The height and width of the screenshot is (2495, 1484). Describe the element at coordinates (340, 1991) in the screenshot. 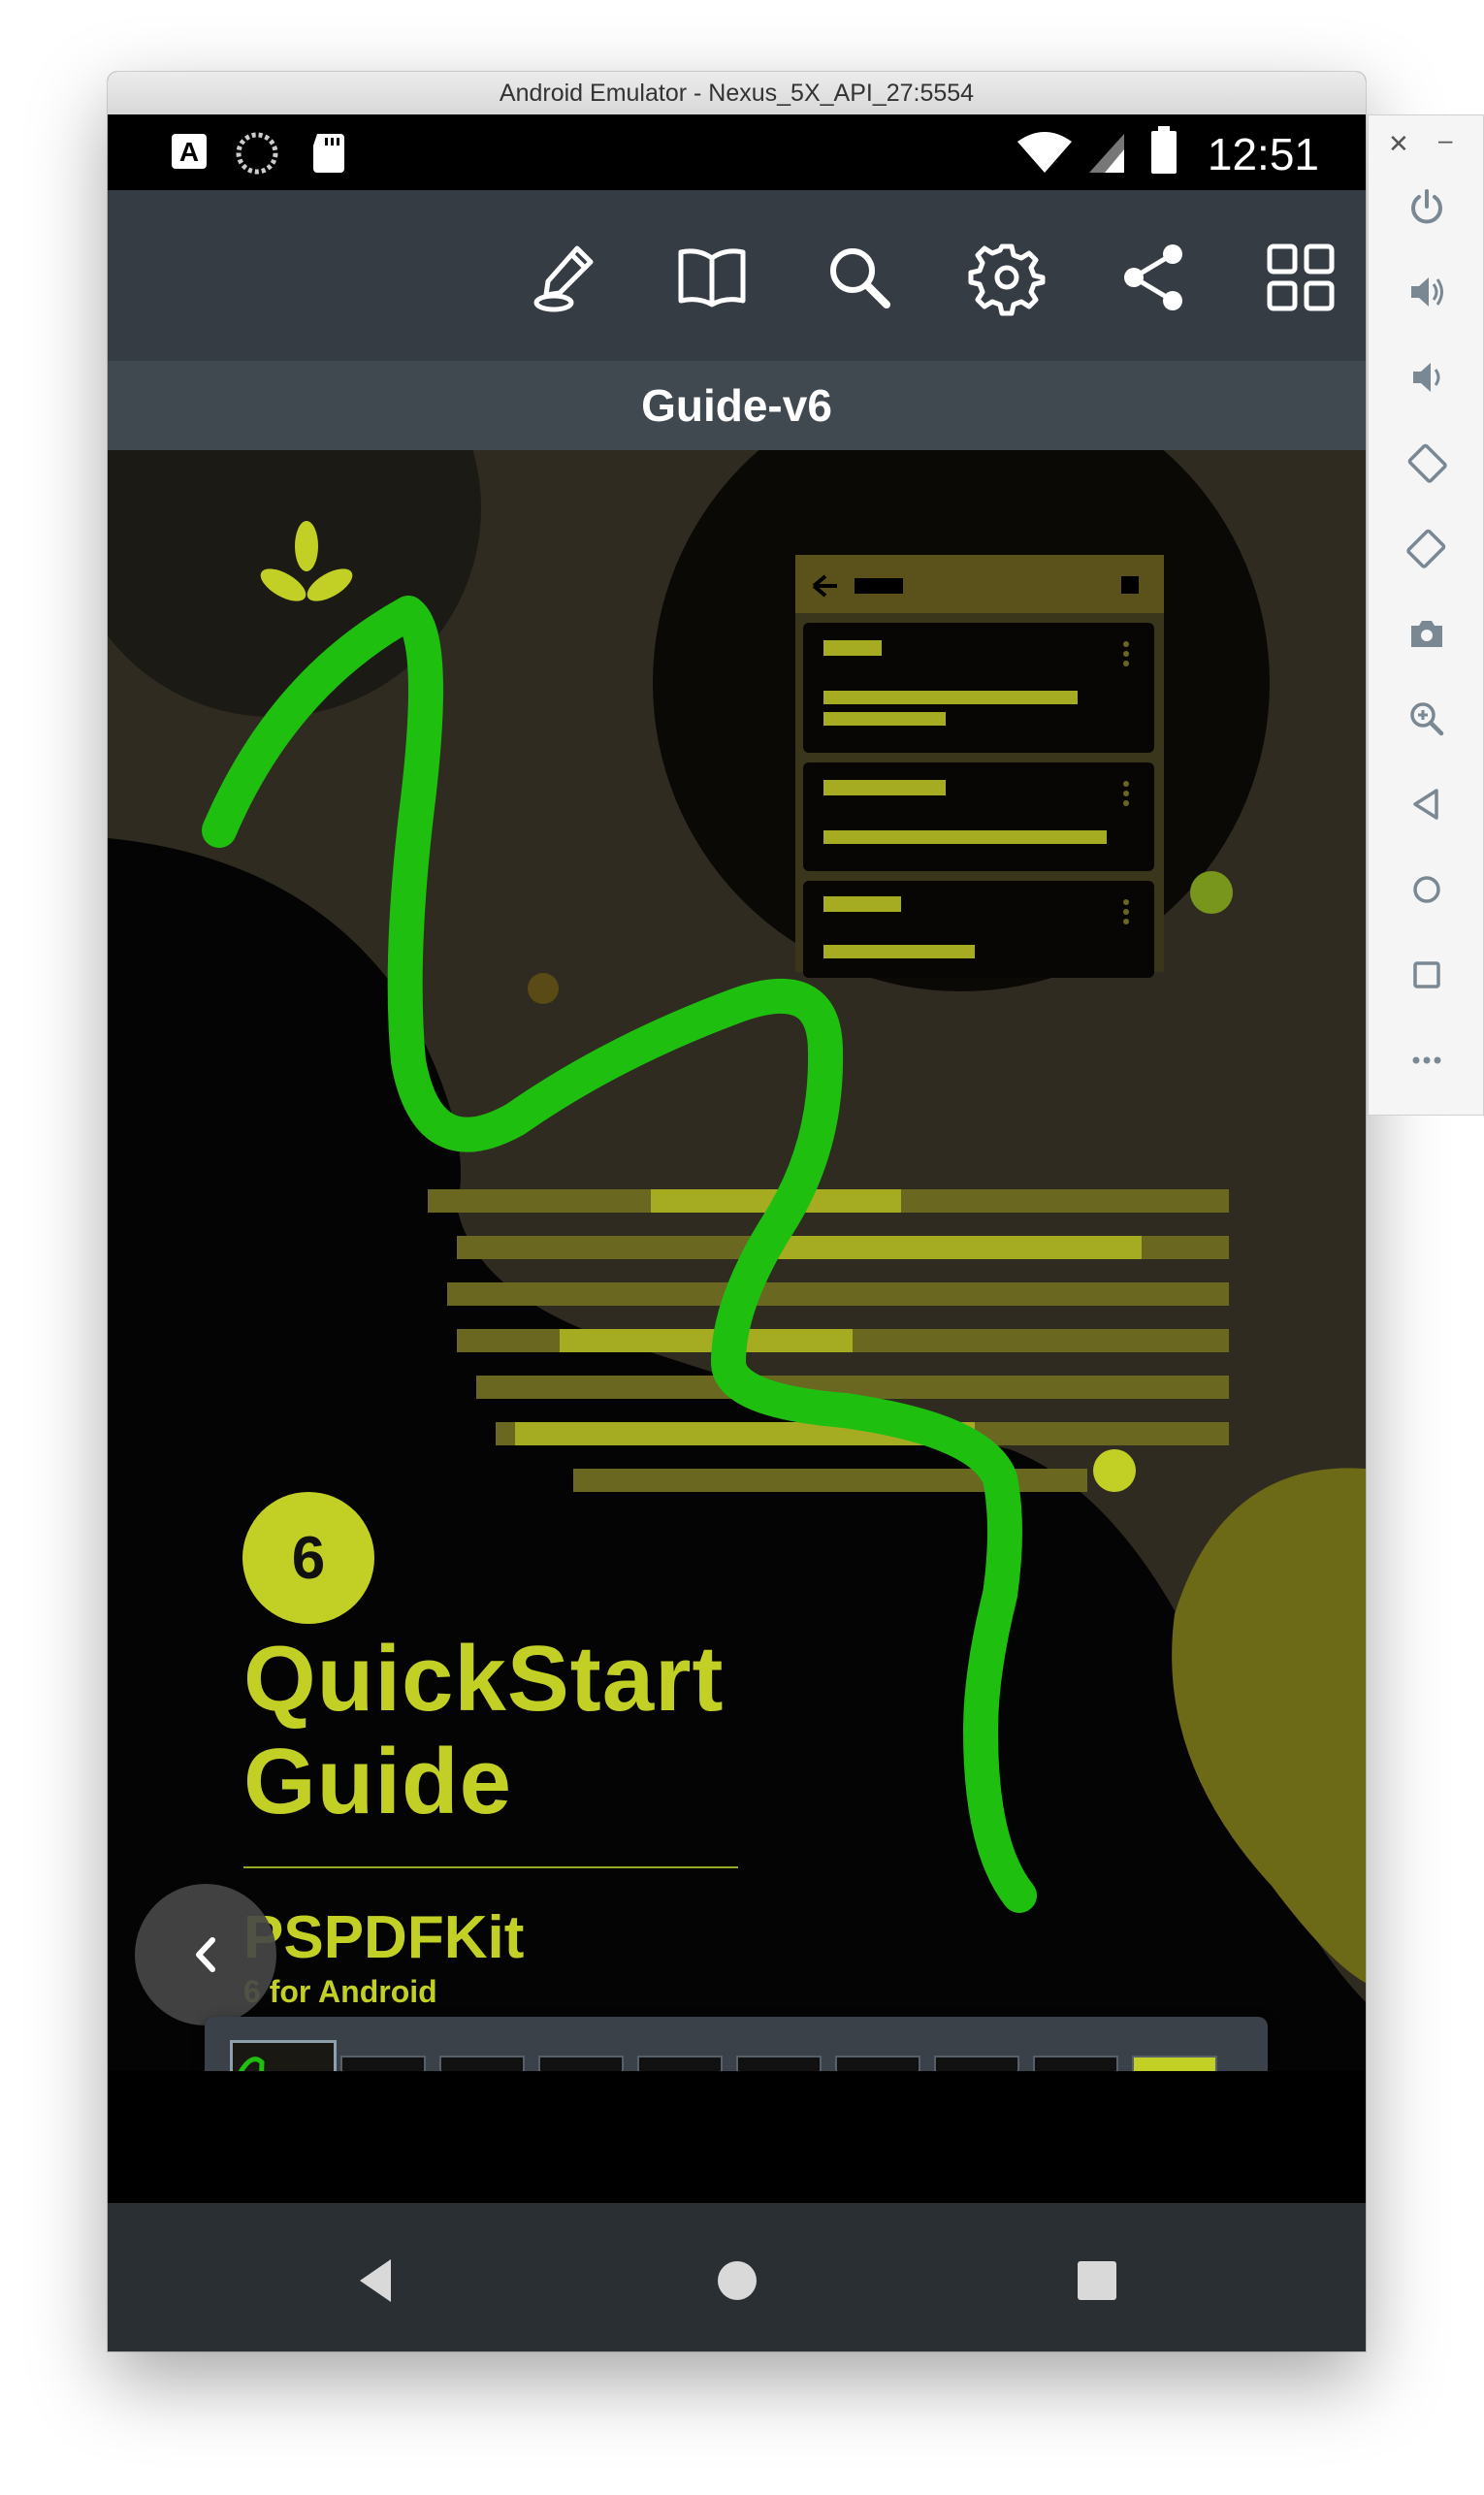

I see `cover-subtitle: 6 for Android` at that location.